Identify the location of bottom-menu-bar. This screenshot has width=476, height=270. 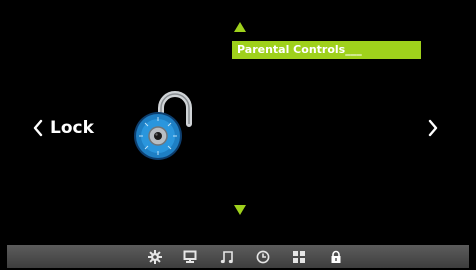
(238, 256).